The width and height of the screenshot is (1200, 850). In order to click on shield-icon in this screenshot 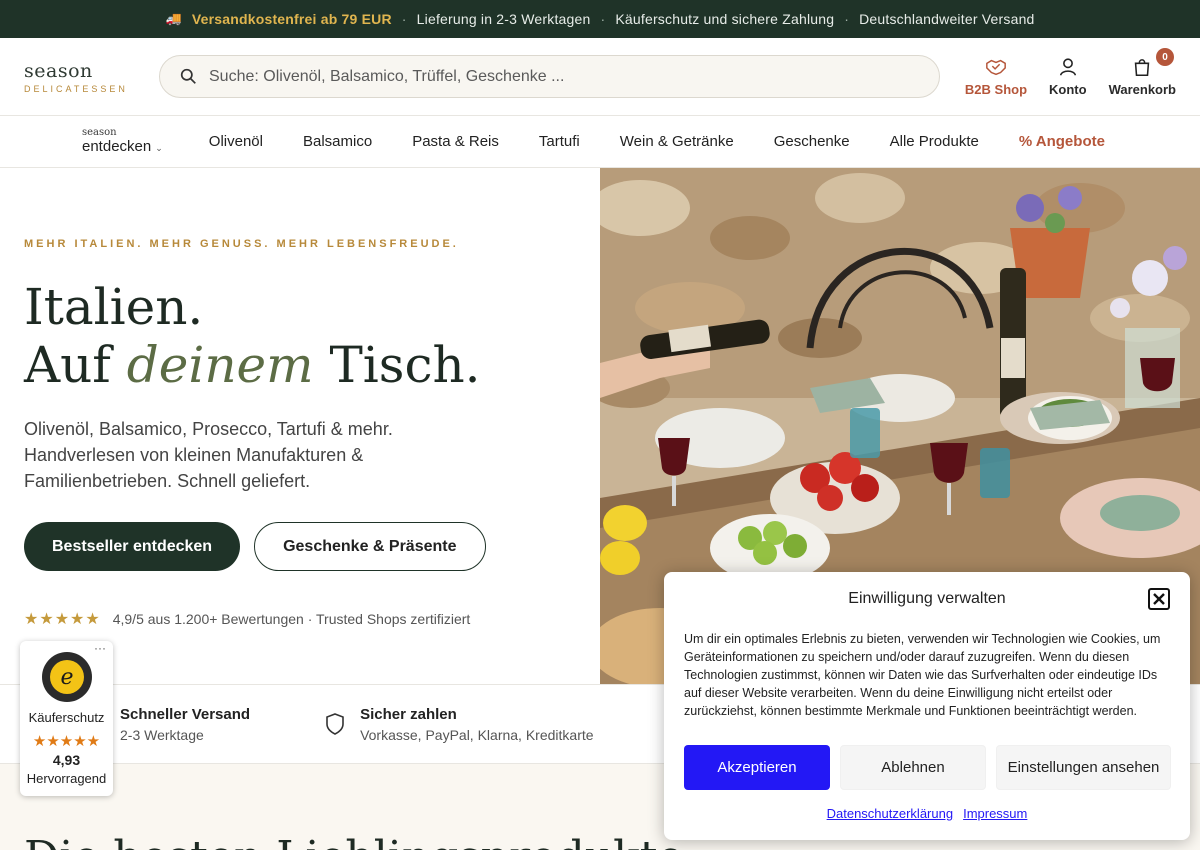, I will do `click(335, 724)`.